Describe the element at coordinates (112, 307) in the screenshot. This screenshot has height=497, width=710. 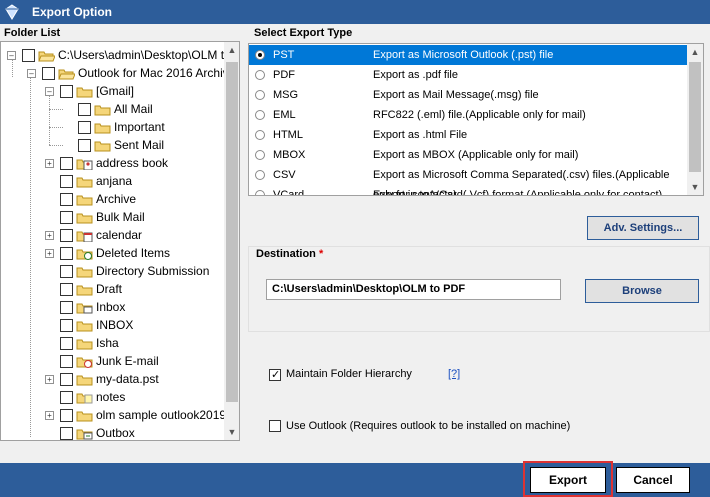
I see `tree-item: Inbox` at that location.